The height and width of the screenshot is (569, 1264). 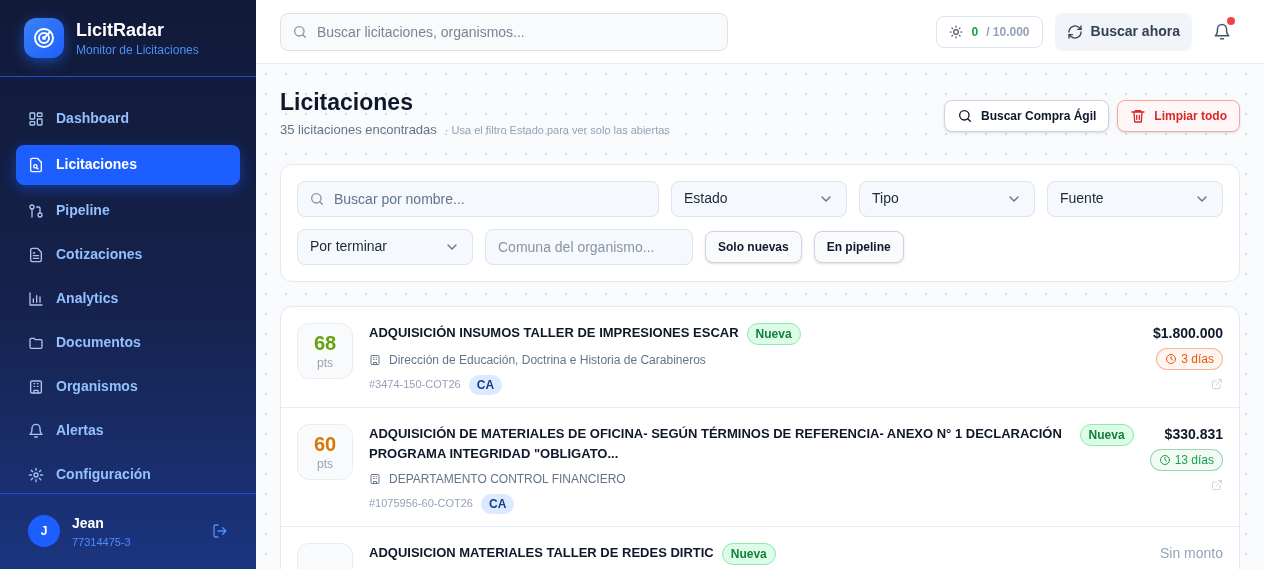 I want to click on sidebar-item: Analytics, so click(x=128, y=298).